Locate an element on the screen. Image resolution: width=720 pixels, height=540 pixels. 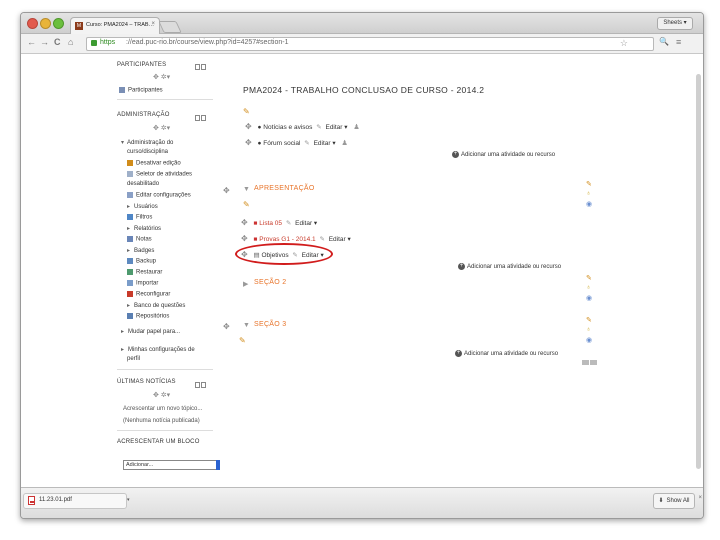
close-download-shelf-icon: × is located at coordinates (700, 498).